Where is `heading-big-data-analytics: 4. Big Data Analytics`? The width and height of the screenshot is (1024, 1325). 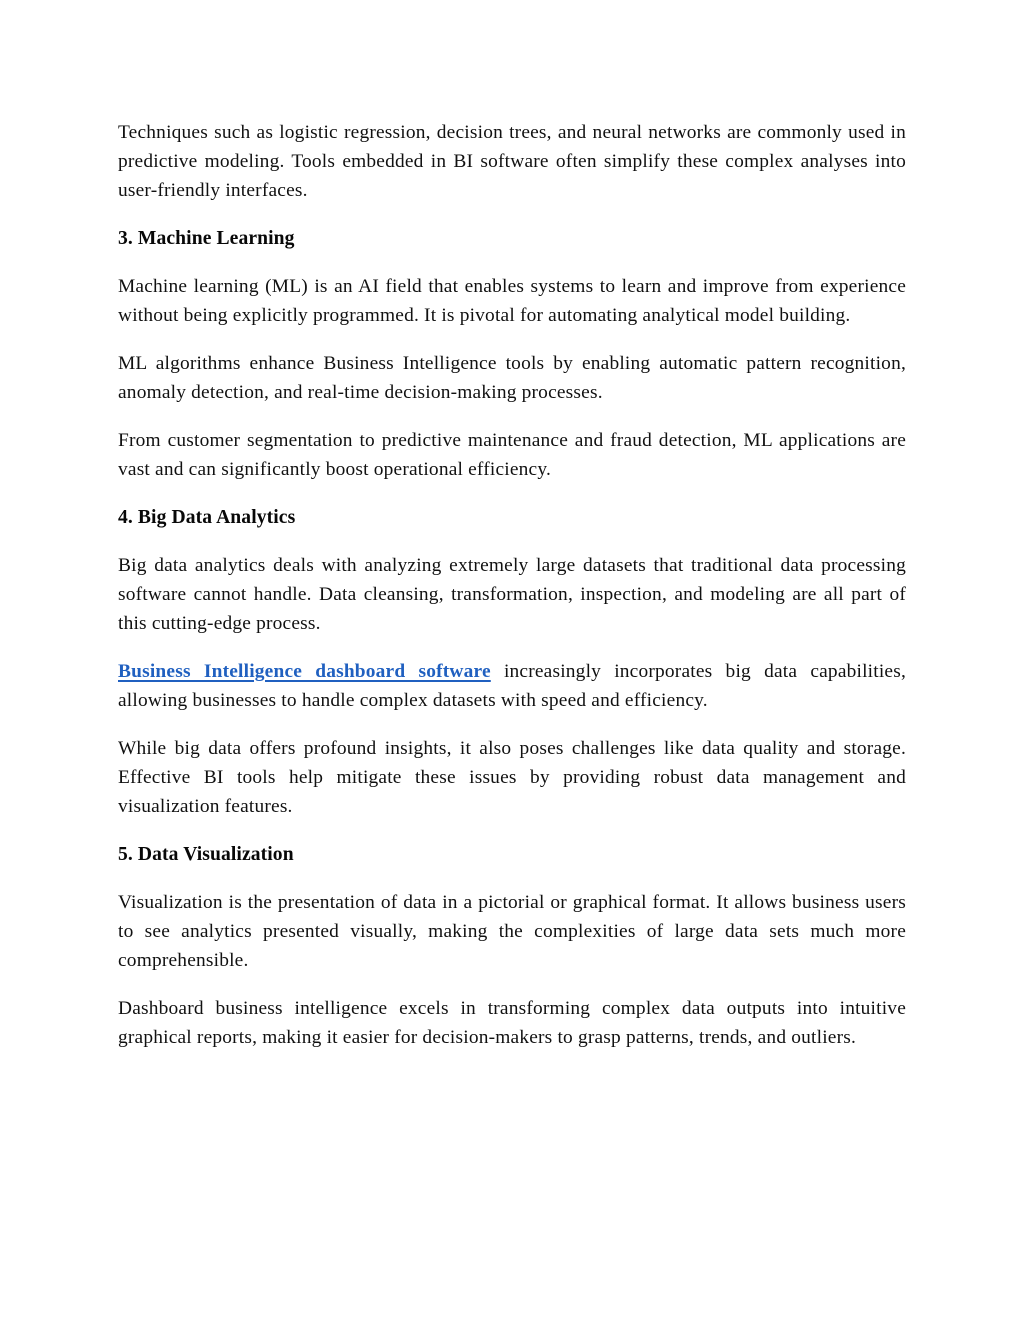 heading-big-data-analytics: 4. Big Data Analytics is located at coordinates (207, 517).